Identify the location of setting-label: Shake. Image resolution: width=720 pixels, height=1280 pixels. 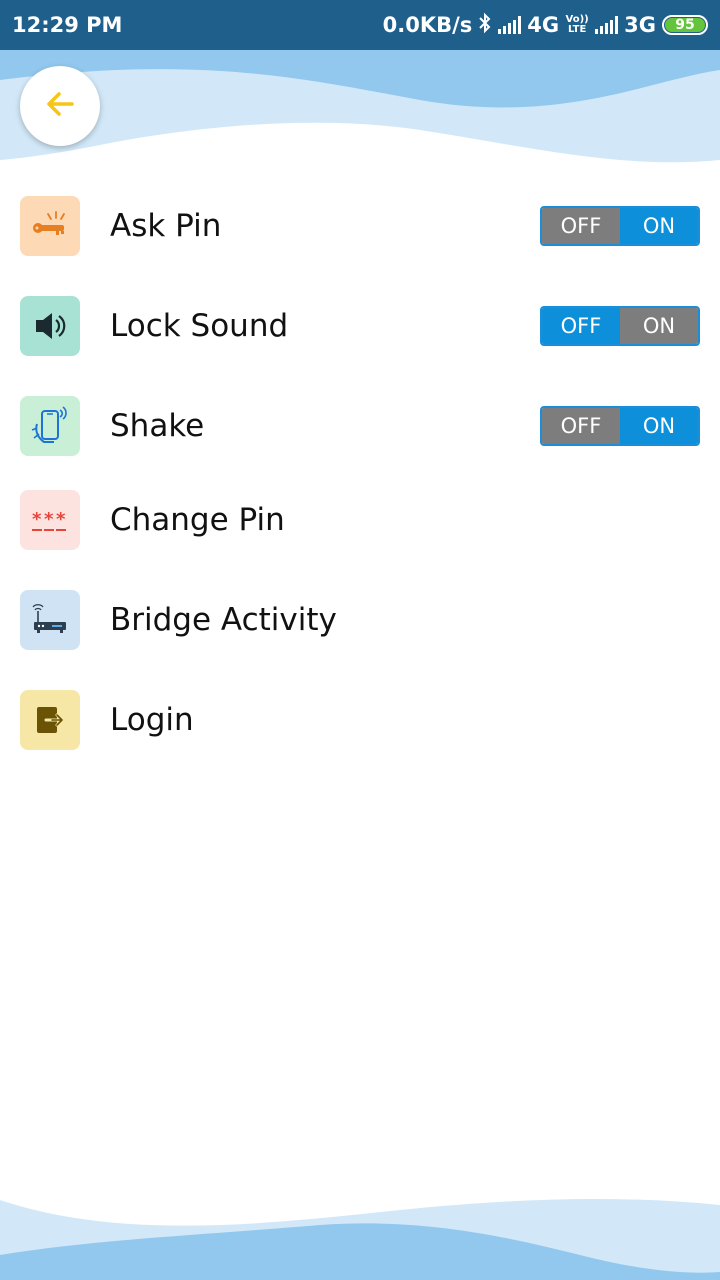
(157, 426).